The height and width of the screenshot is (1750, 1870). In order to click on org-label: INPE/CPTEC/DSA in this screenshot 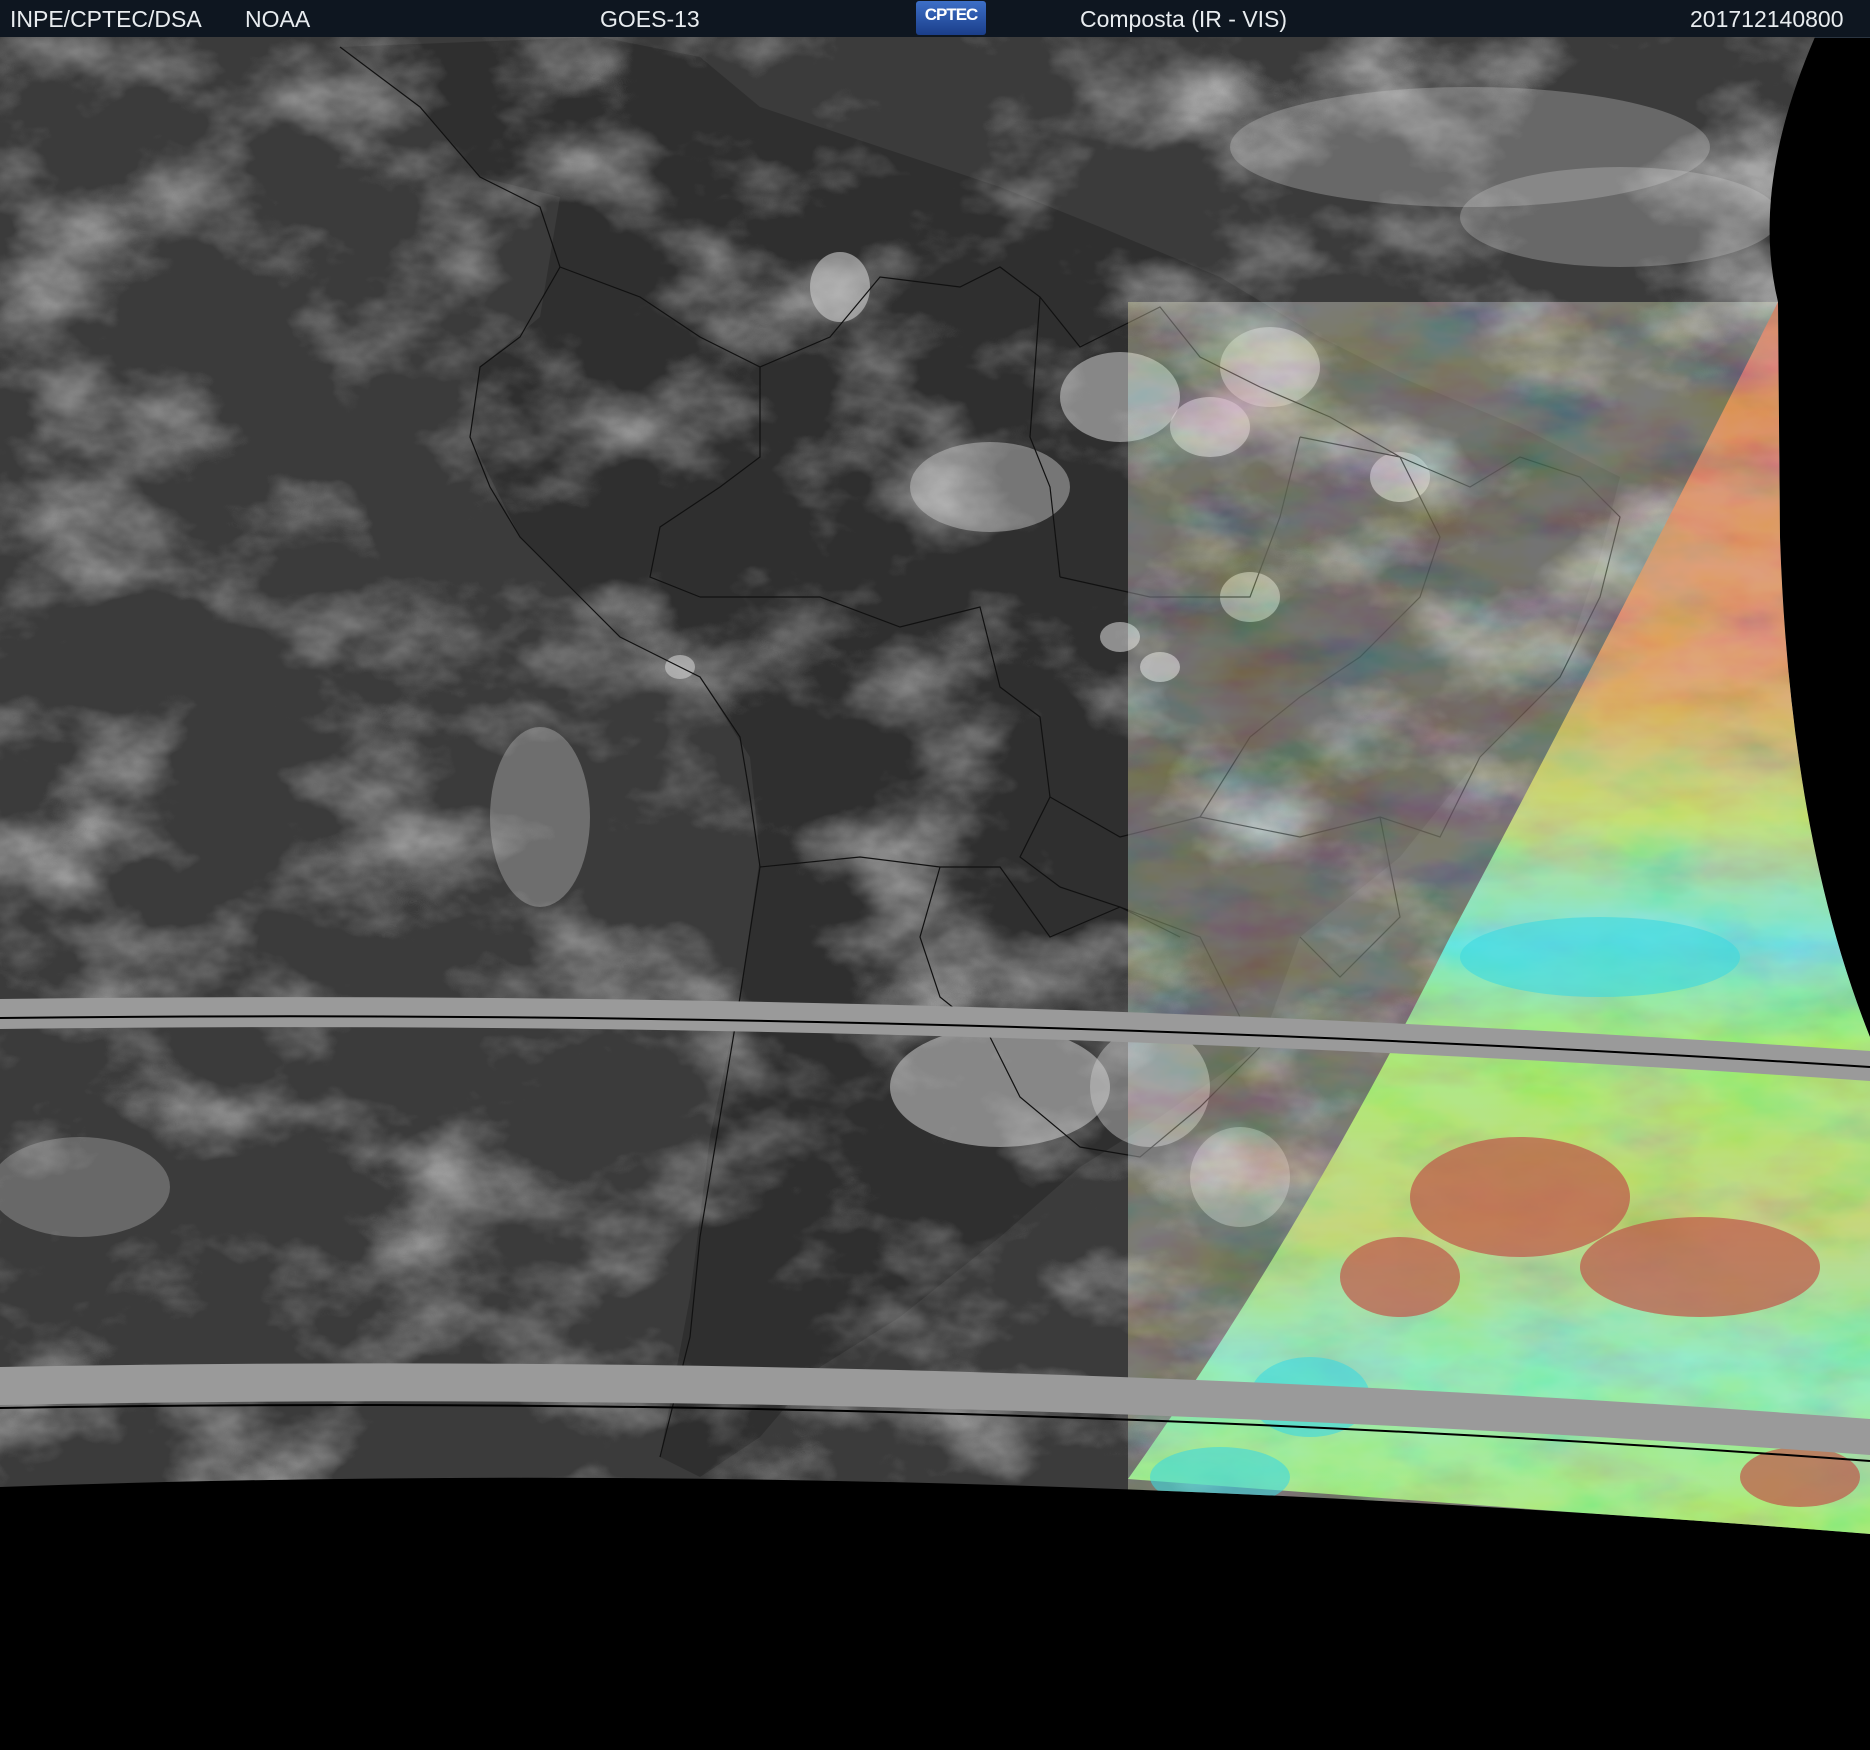, I will do `click(106, 19)`.